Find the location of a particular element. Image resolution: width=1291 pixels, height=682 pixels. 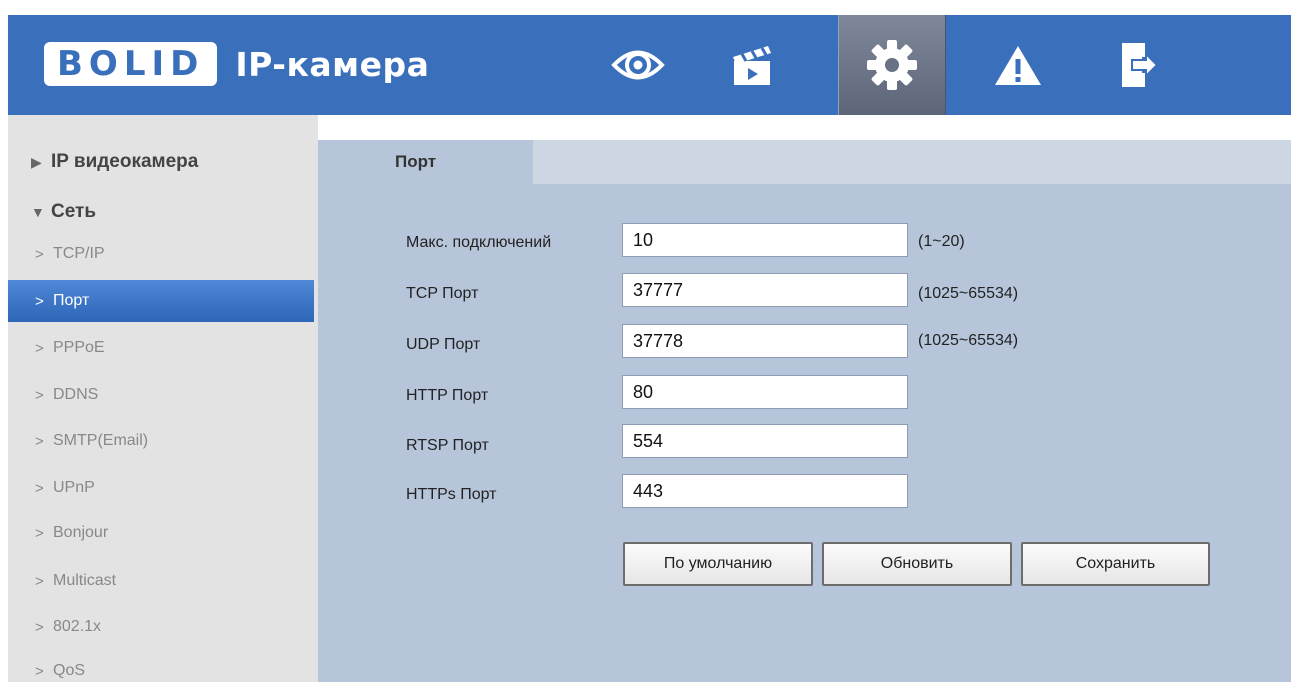

max-connections-label: Макс. подключений is located at coordinates (479, 242).